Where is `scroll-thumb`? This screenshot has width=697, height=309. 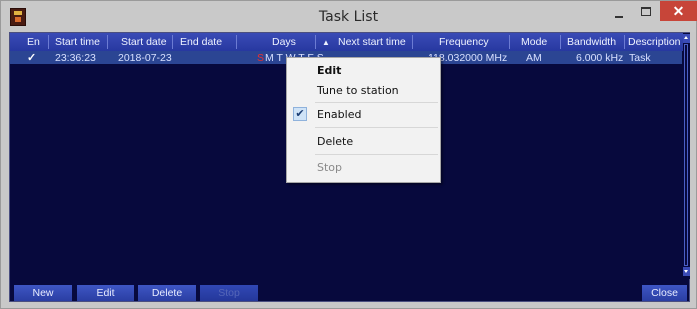
scroll-thumb is located at coordinates (686, 155).